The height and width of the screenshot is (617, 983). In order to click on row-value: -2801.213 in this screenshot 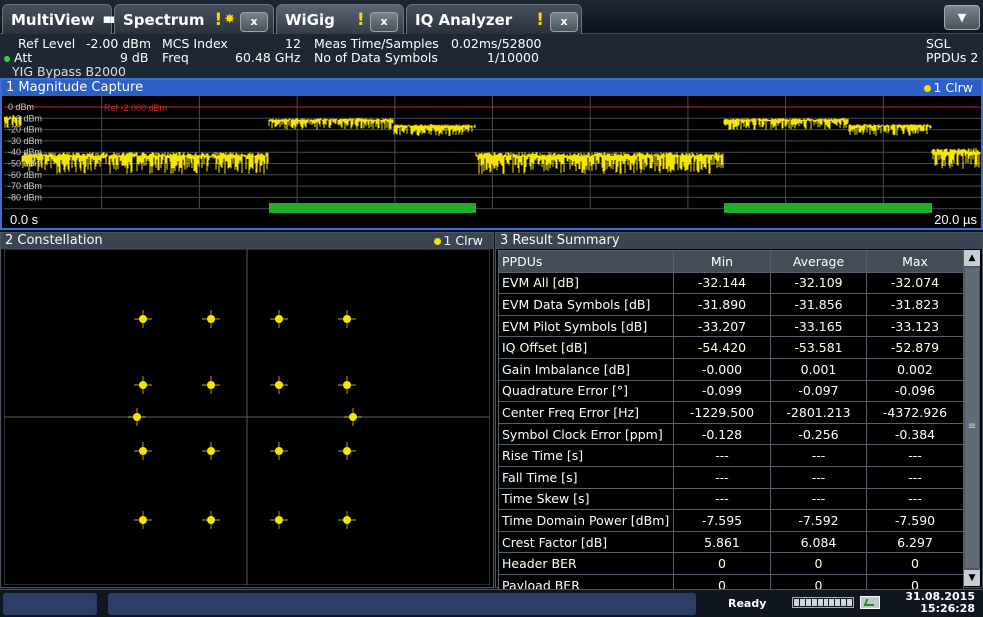, I will do `click(818, 412)`.